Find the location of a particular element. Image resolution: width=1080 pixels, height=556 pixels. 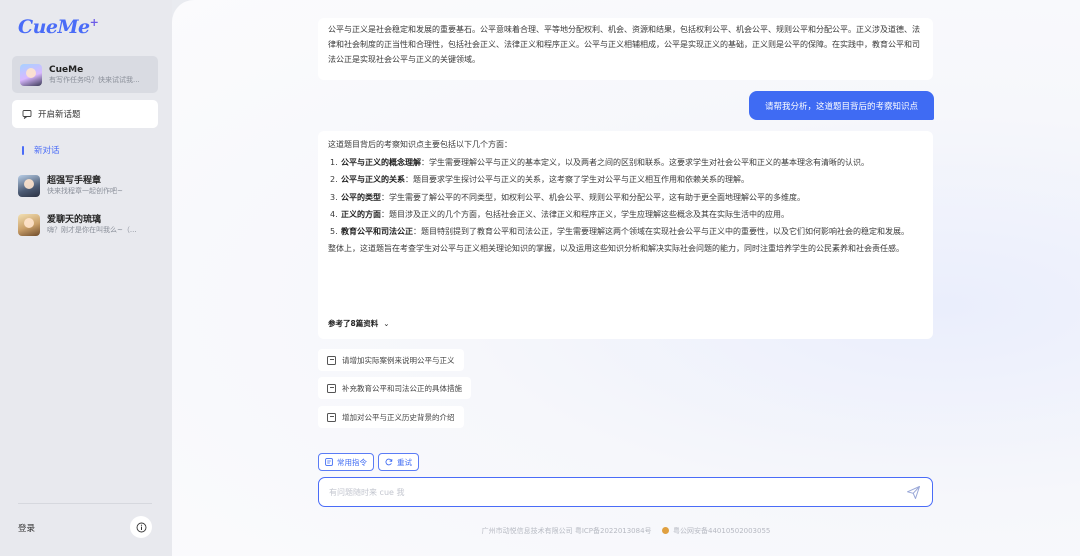

point-title: 公平与正义的关系 is located at coordinates (373, 180).